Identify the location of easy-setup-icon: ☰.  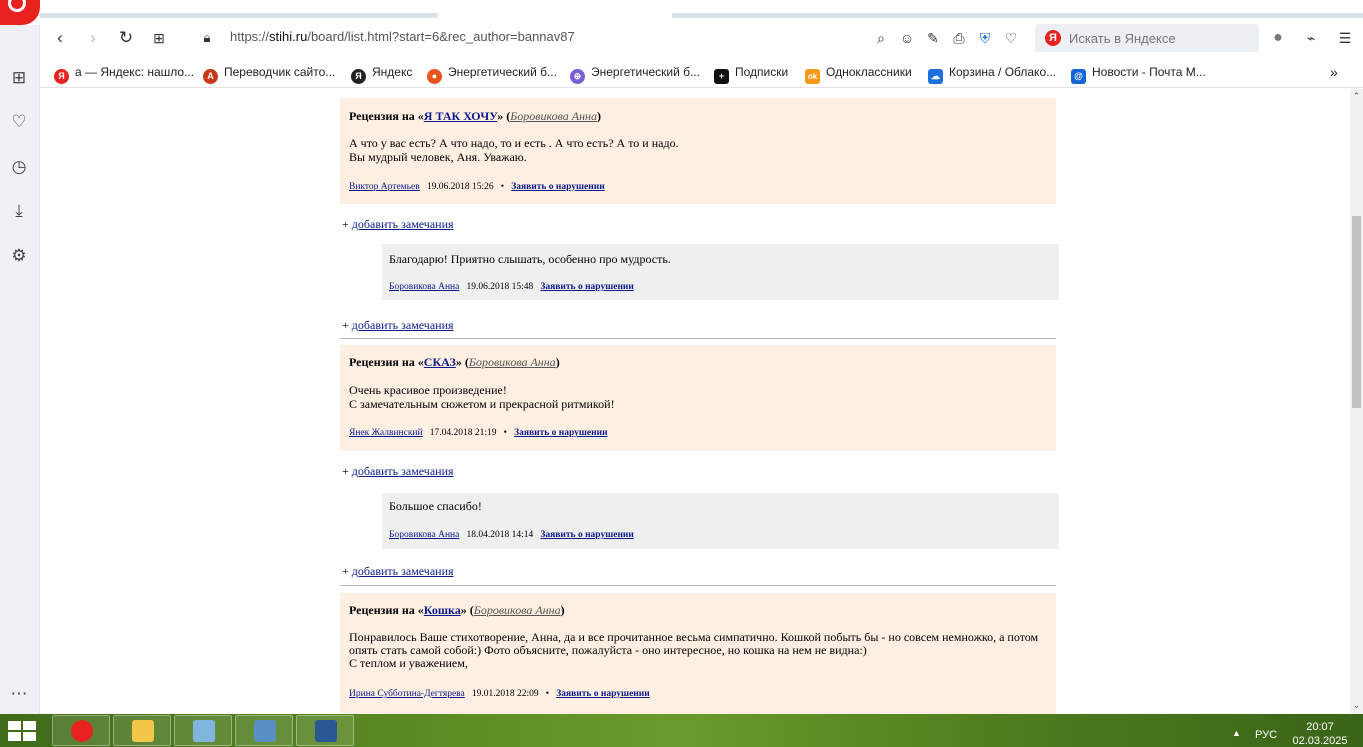
(1345, 38).